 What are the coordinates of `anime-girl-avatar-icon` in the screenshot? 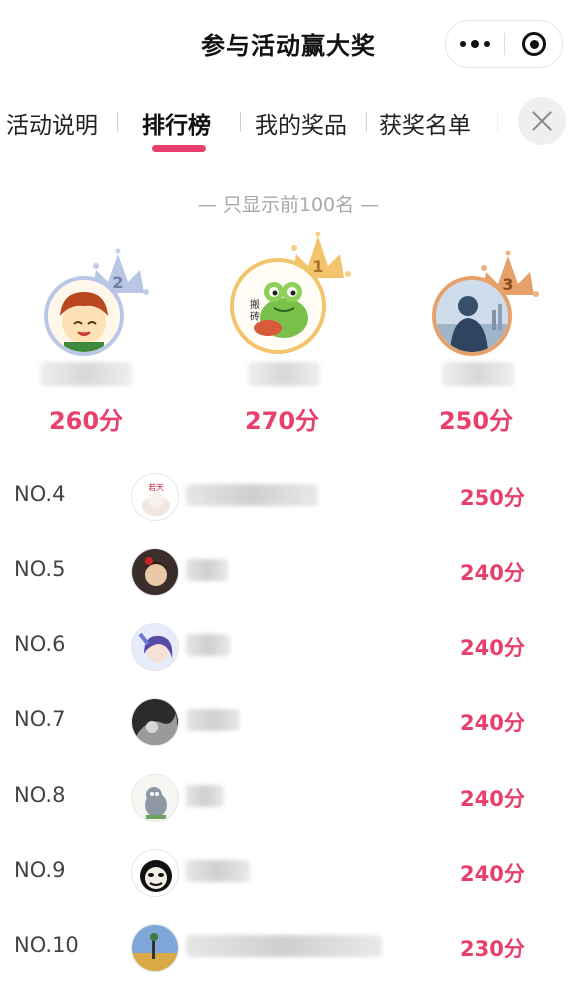 It's located at (155, 647).